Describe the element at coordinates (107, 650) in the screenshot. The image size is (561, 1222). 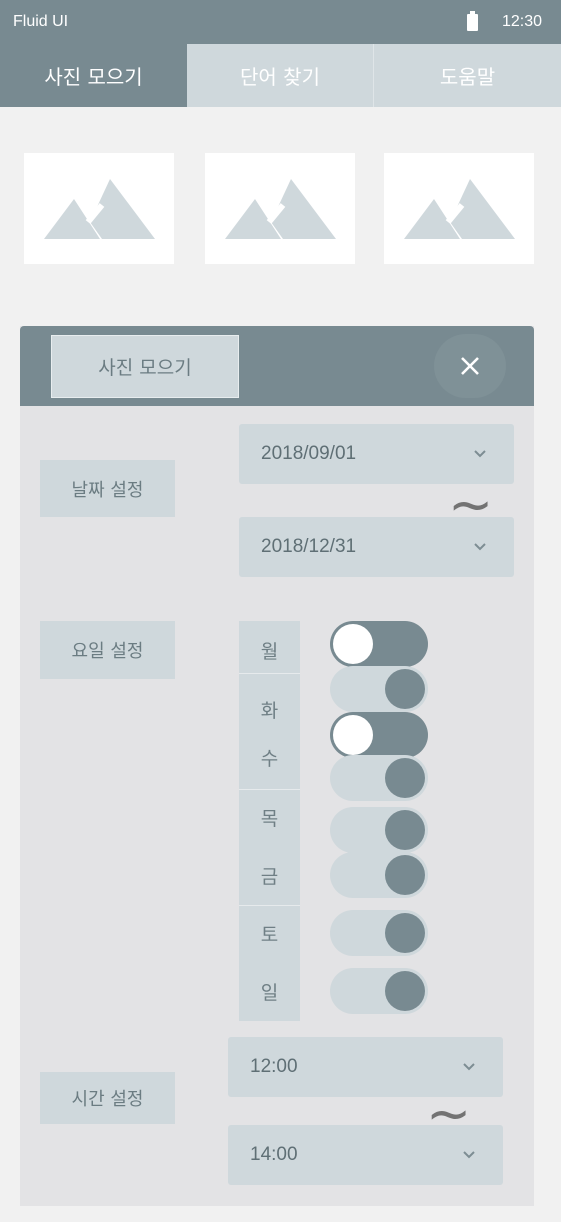
I see `weekday-setting-label: 요일 설정` at that location.